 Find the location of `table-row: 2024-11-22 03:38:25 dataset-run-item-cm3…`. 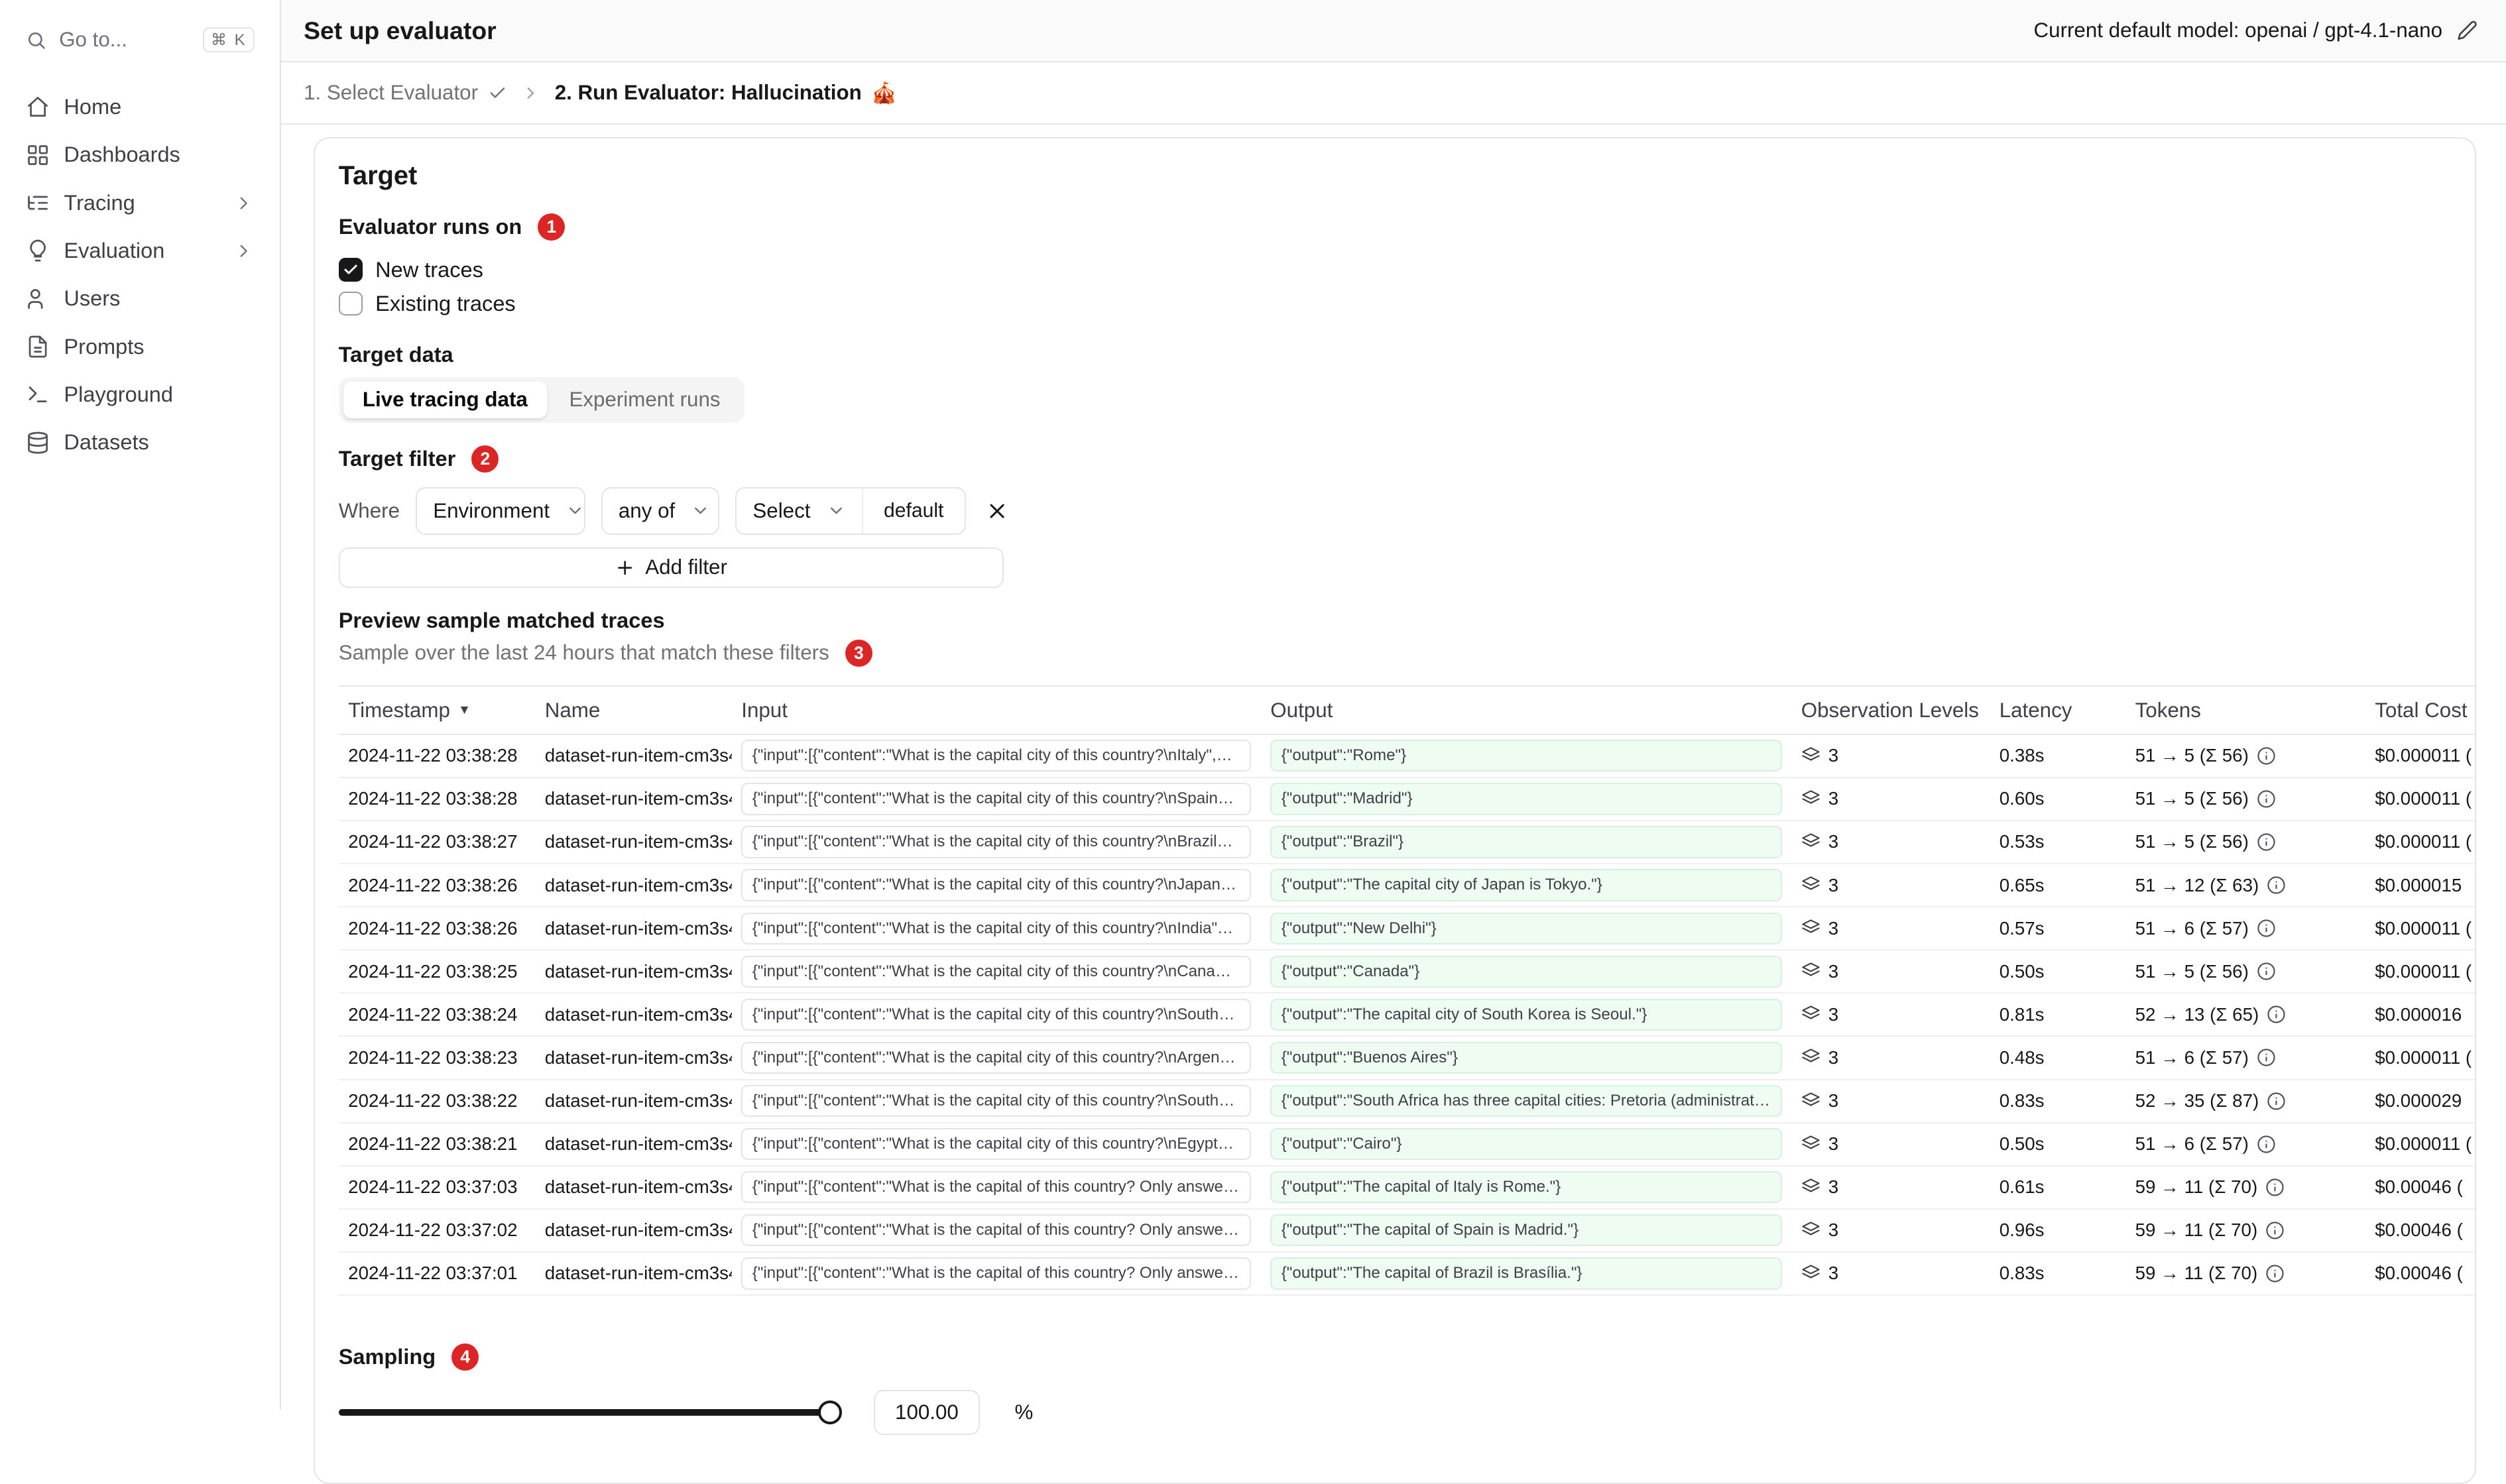

table-row: 2024-11-22 03:38:25 dataset-run-item-cm3… is located at coordinates (1407, 972).